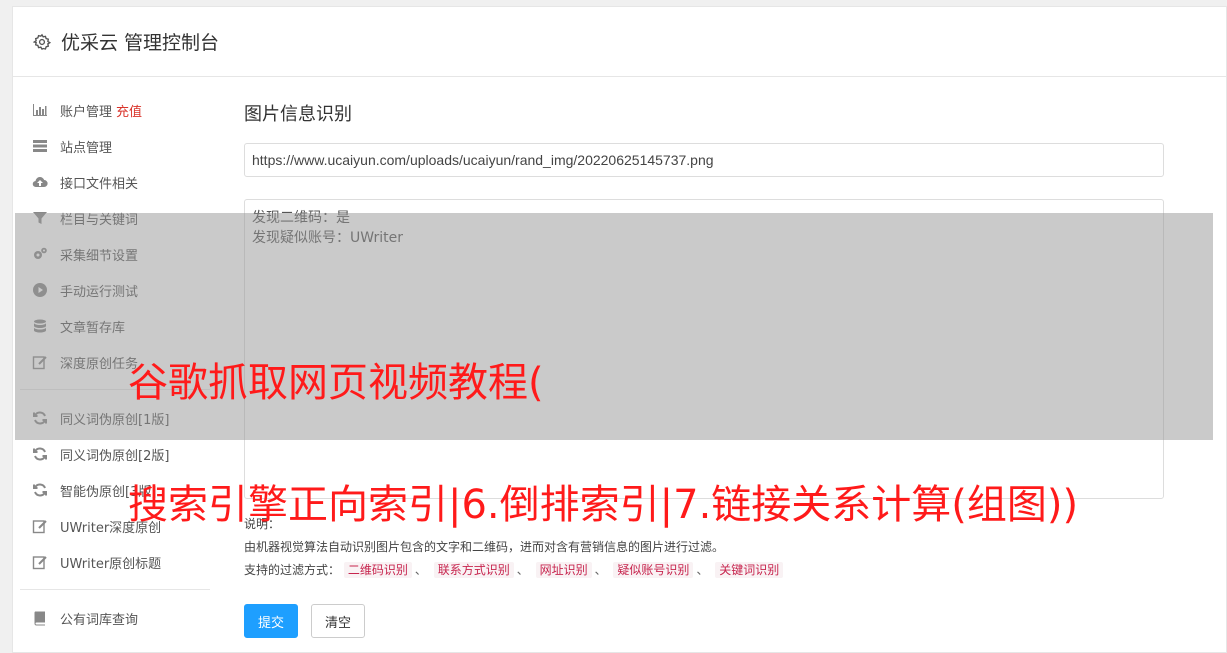 Image resolution: width=1227 pixels, height=653 pixels. I want to click on filter-tag-keyword: 关键词识别, so click(749, 570).